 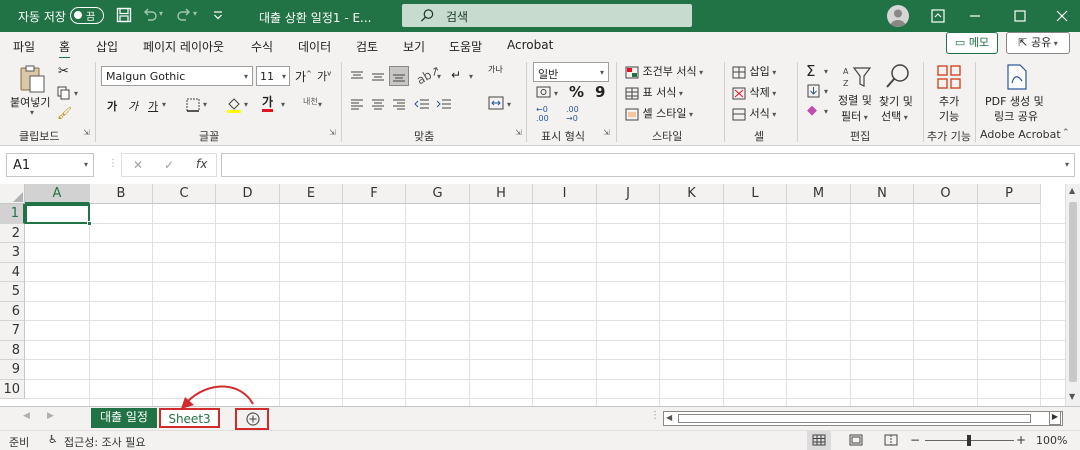 I want to click on fill-dropdown-icon: ▾, so click(x=826, y=91).